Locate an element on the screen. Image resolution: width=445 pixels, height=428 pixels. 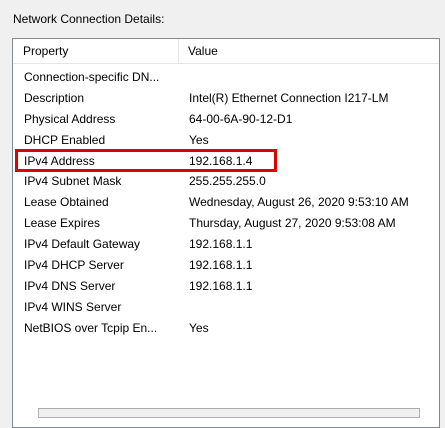
list-item: IPv4 WINS Server is located at coordinates (226, 307).